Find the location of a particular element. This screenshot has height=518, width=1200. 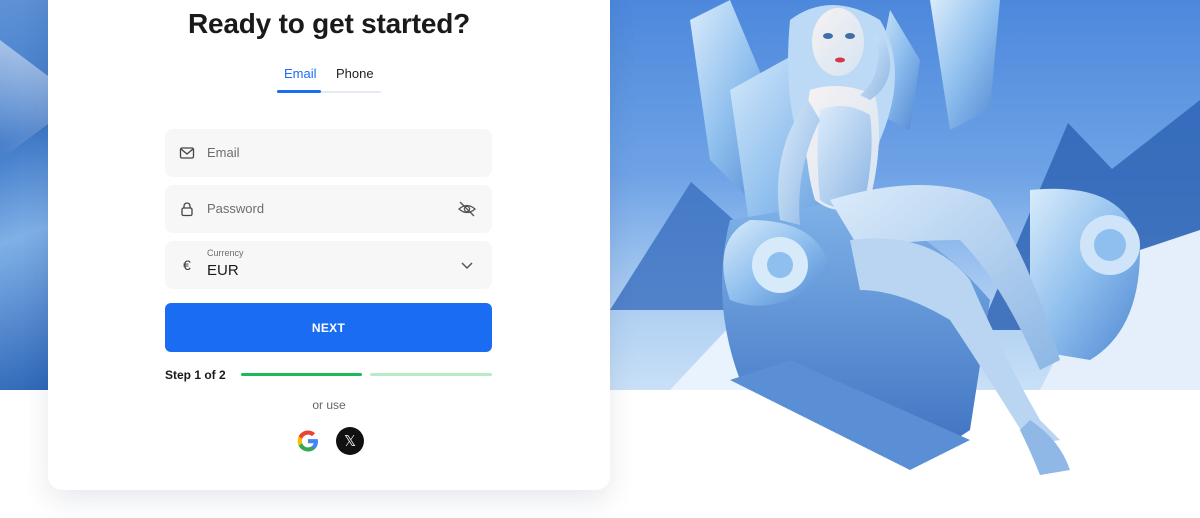

email-placeholder: Email is located at coordinates (223, 152).